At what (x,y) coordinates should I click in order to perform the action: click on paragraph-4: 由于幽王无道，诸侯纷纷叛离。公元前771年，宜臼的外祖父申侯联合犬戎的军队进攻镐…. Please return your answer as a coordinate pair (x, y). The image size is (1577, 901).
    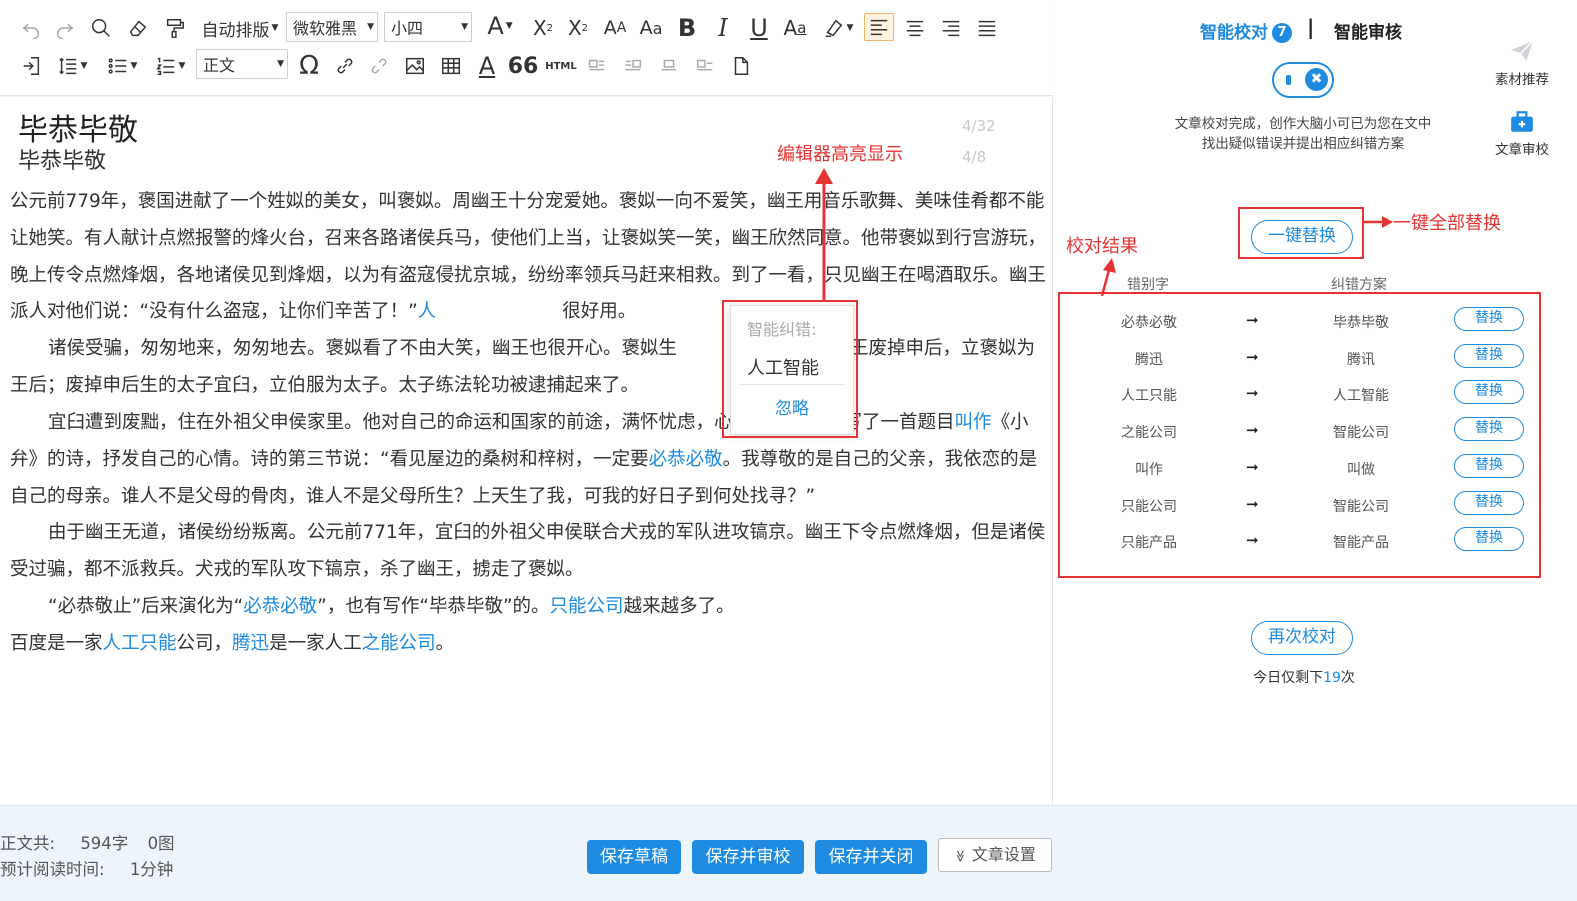
    Looking at the image, I should click on (528, 552).